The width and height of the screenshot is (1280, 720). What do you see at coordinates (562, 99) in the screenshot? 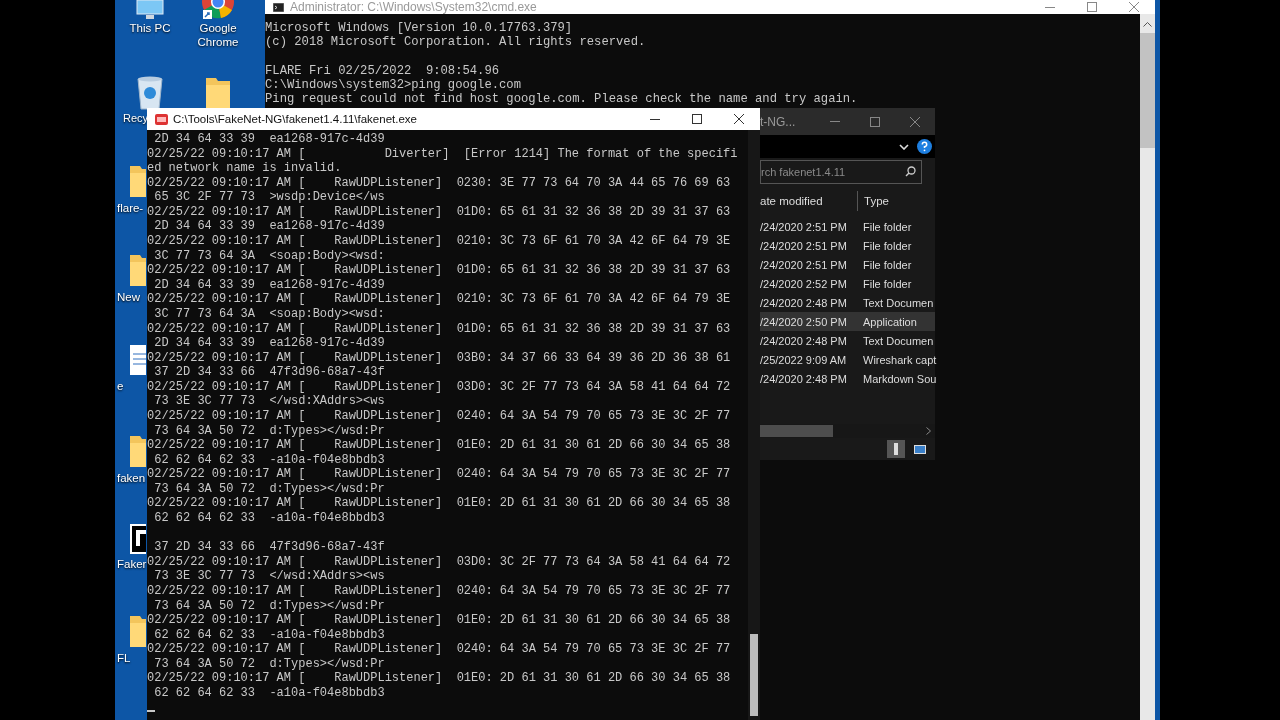
I see `console-line: Ping request could not find host google.com. Please check the name and try again.` at bounding box center [562, 99].